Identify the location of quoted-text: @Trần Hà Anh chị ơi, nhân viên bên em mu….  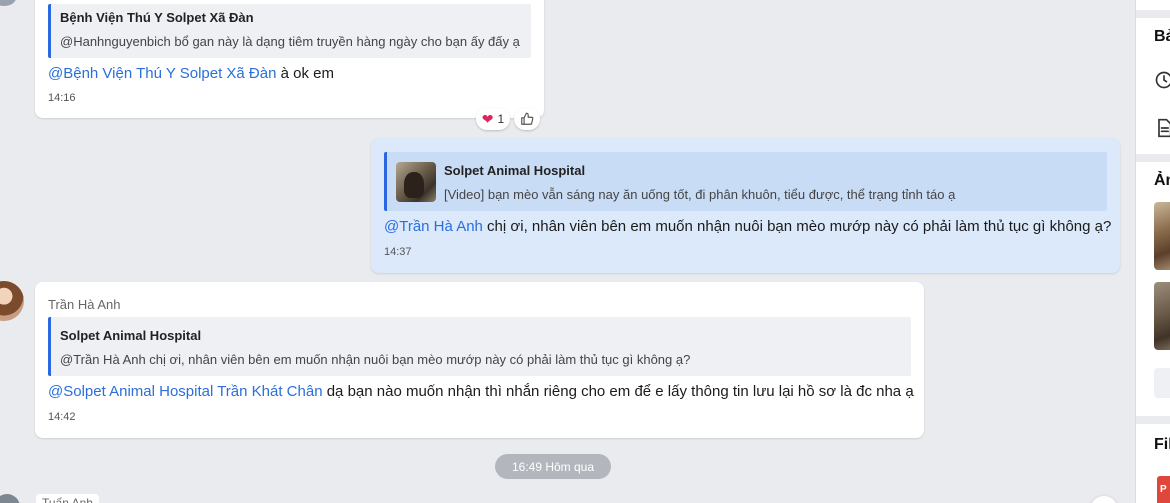
(375, 359).